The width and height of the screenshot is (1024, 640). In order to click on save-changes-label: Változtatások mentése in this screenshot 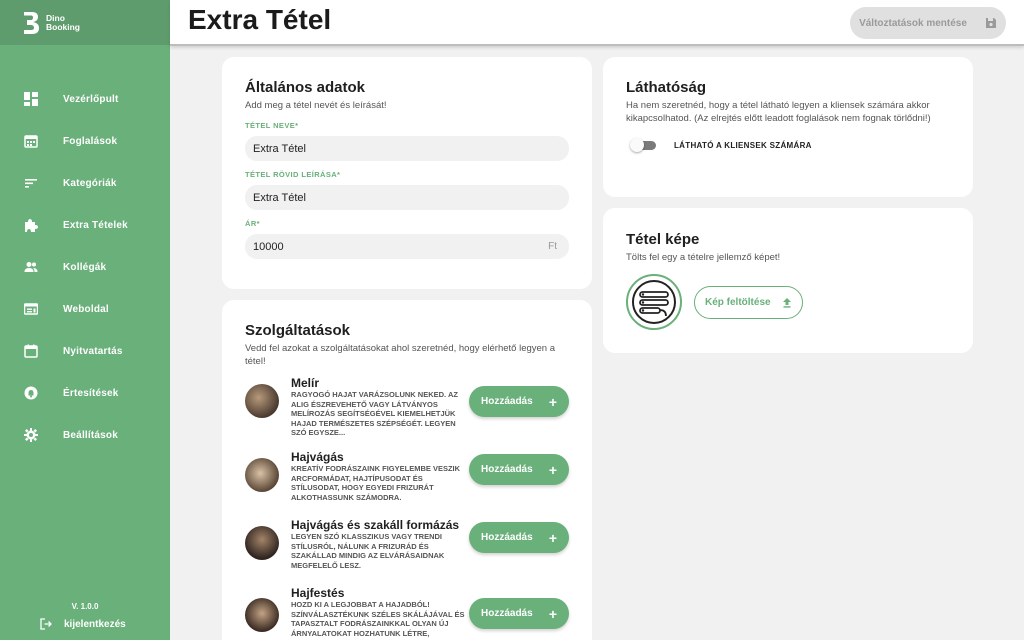, I will do `click(913, 23)`.